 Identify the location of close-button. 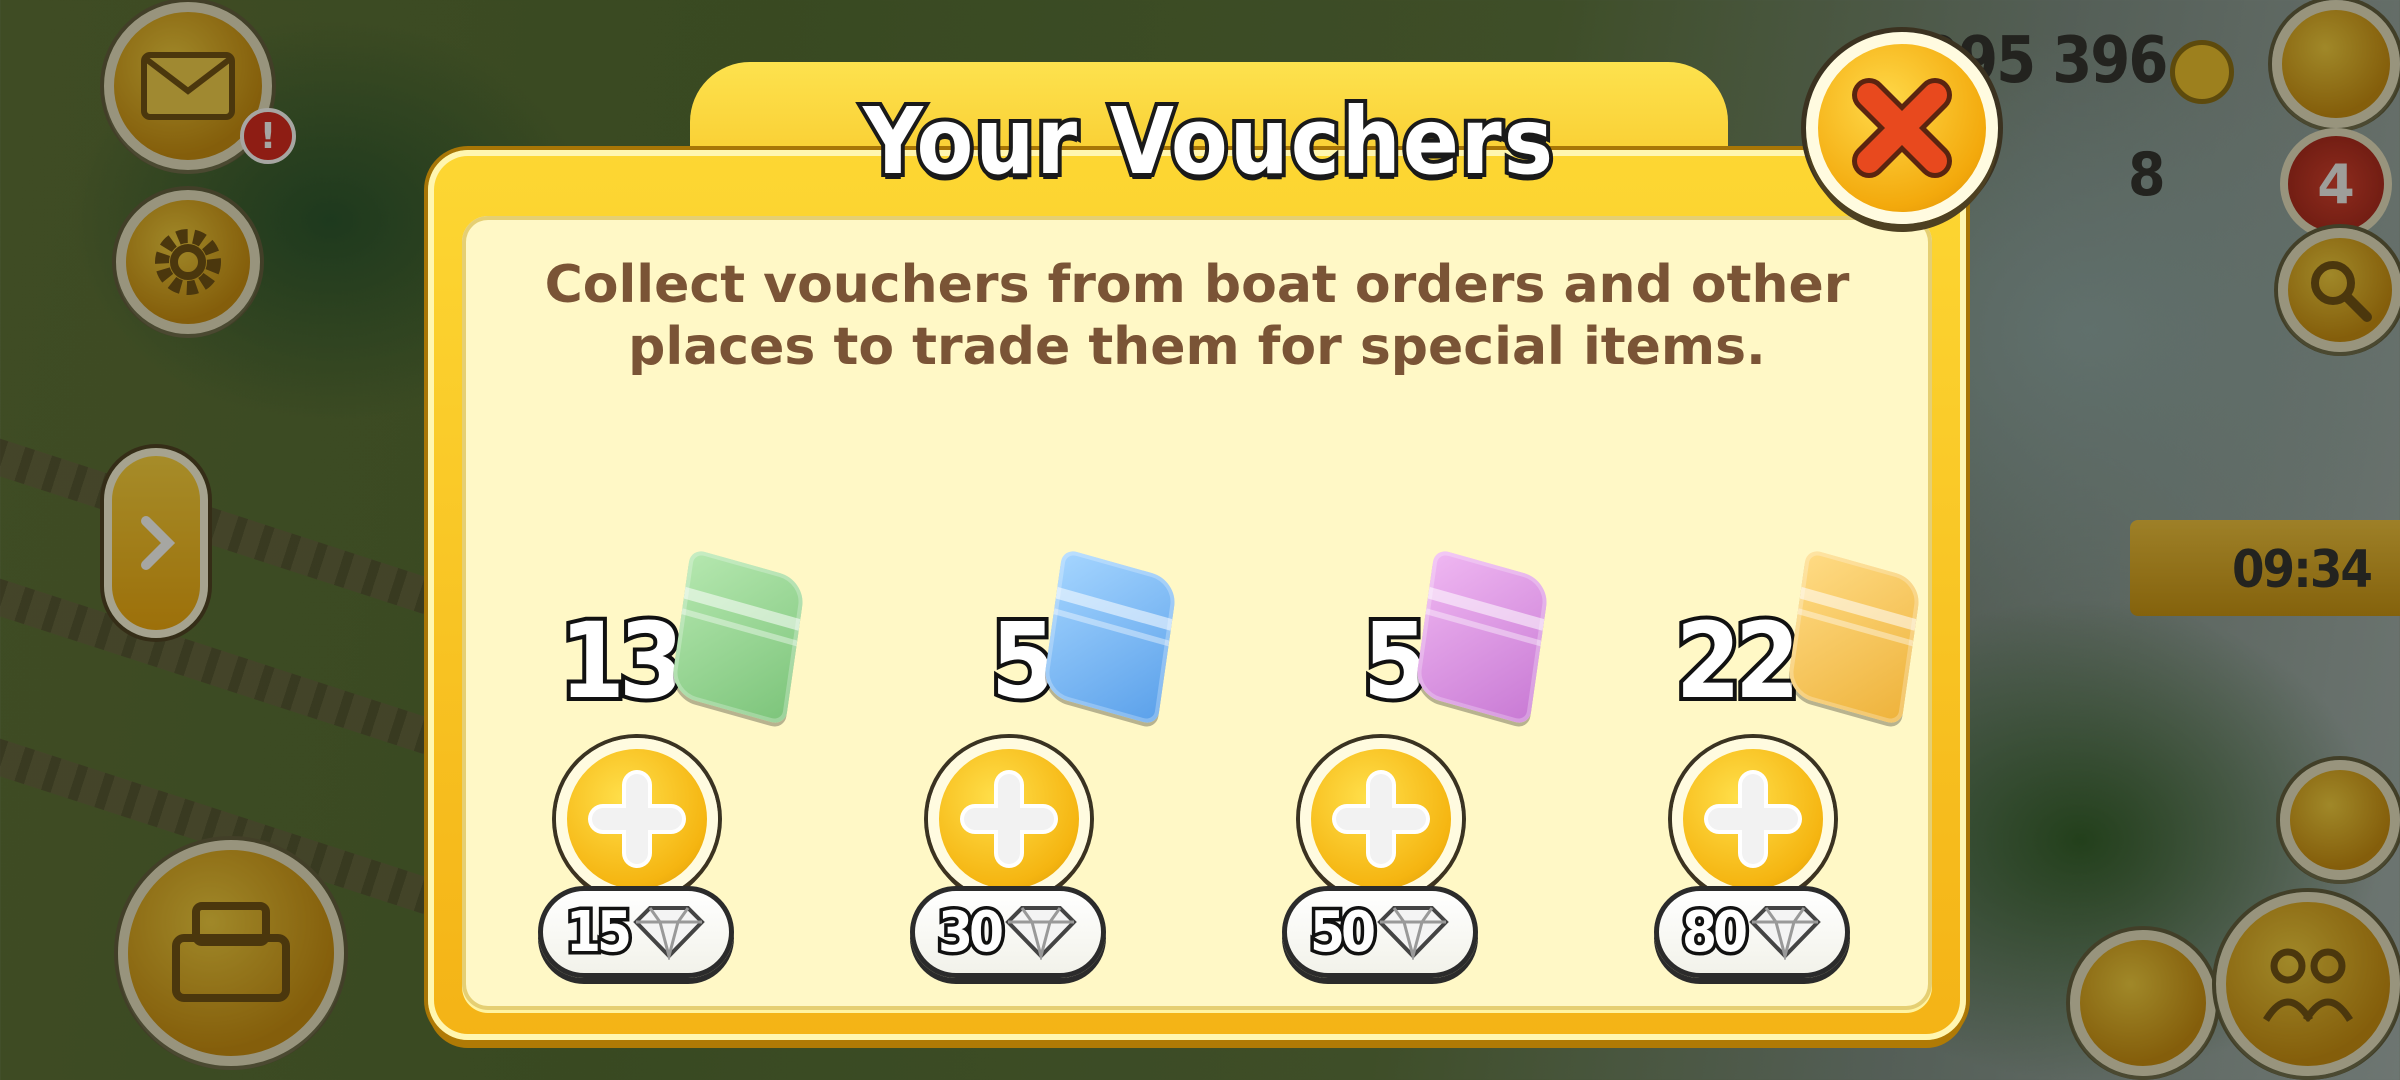
(1902, 128).